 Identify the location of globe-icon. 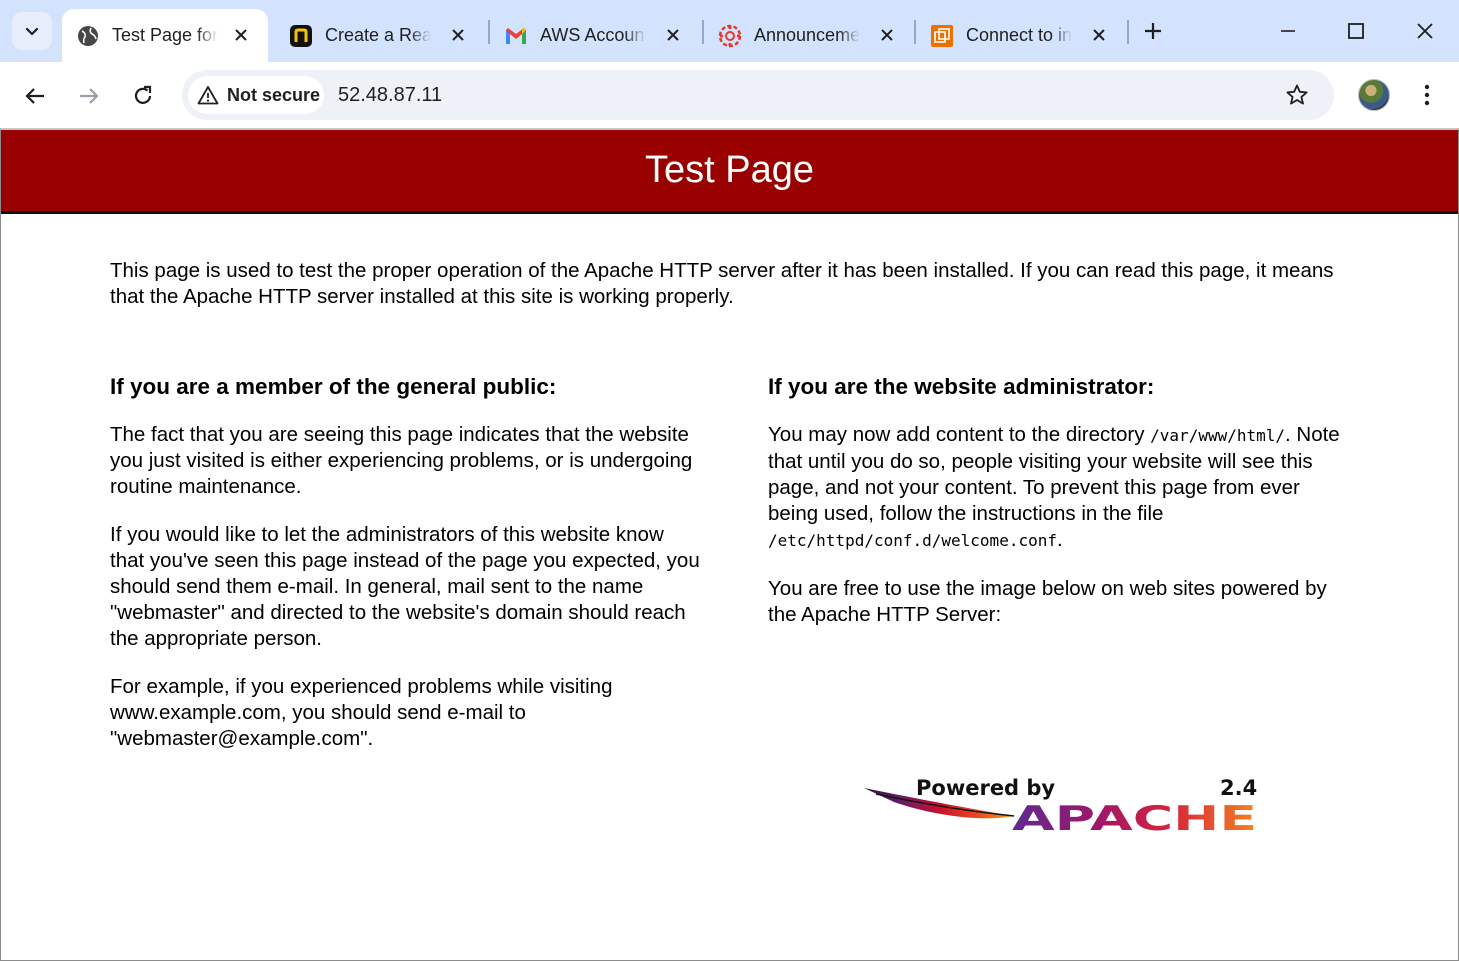
(88, 36).